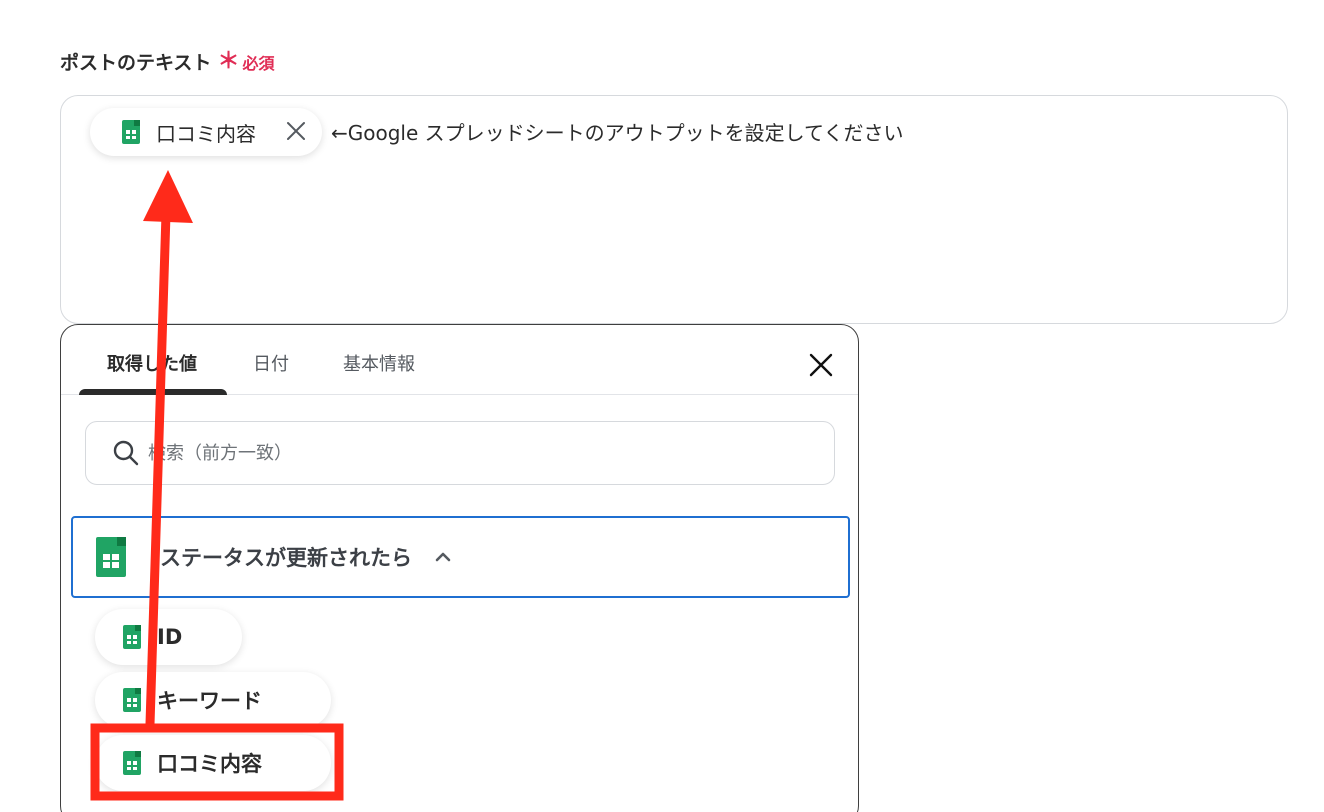 The height and width of the screenshot is (812, 1324). Describe the element at coordinates (459, 360) in the screenshot. I see `picker-tabs: 取得した値 日付 基本情報` at that location.